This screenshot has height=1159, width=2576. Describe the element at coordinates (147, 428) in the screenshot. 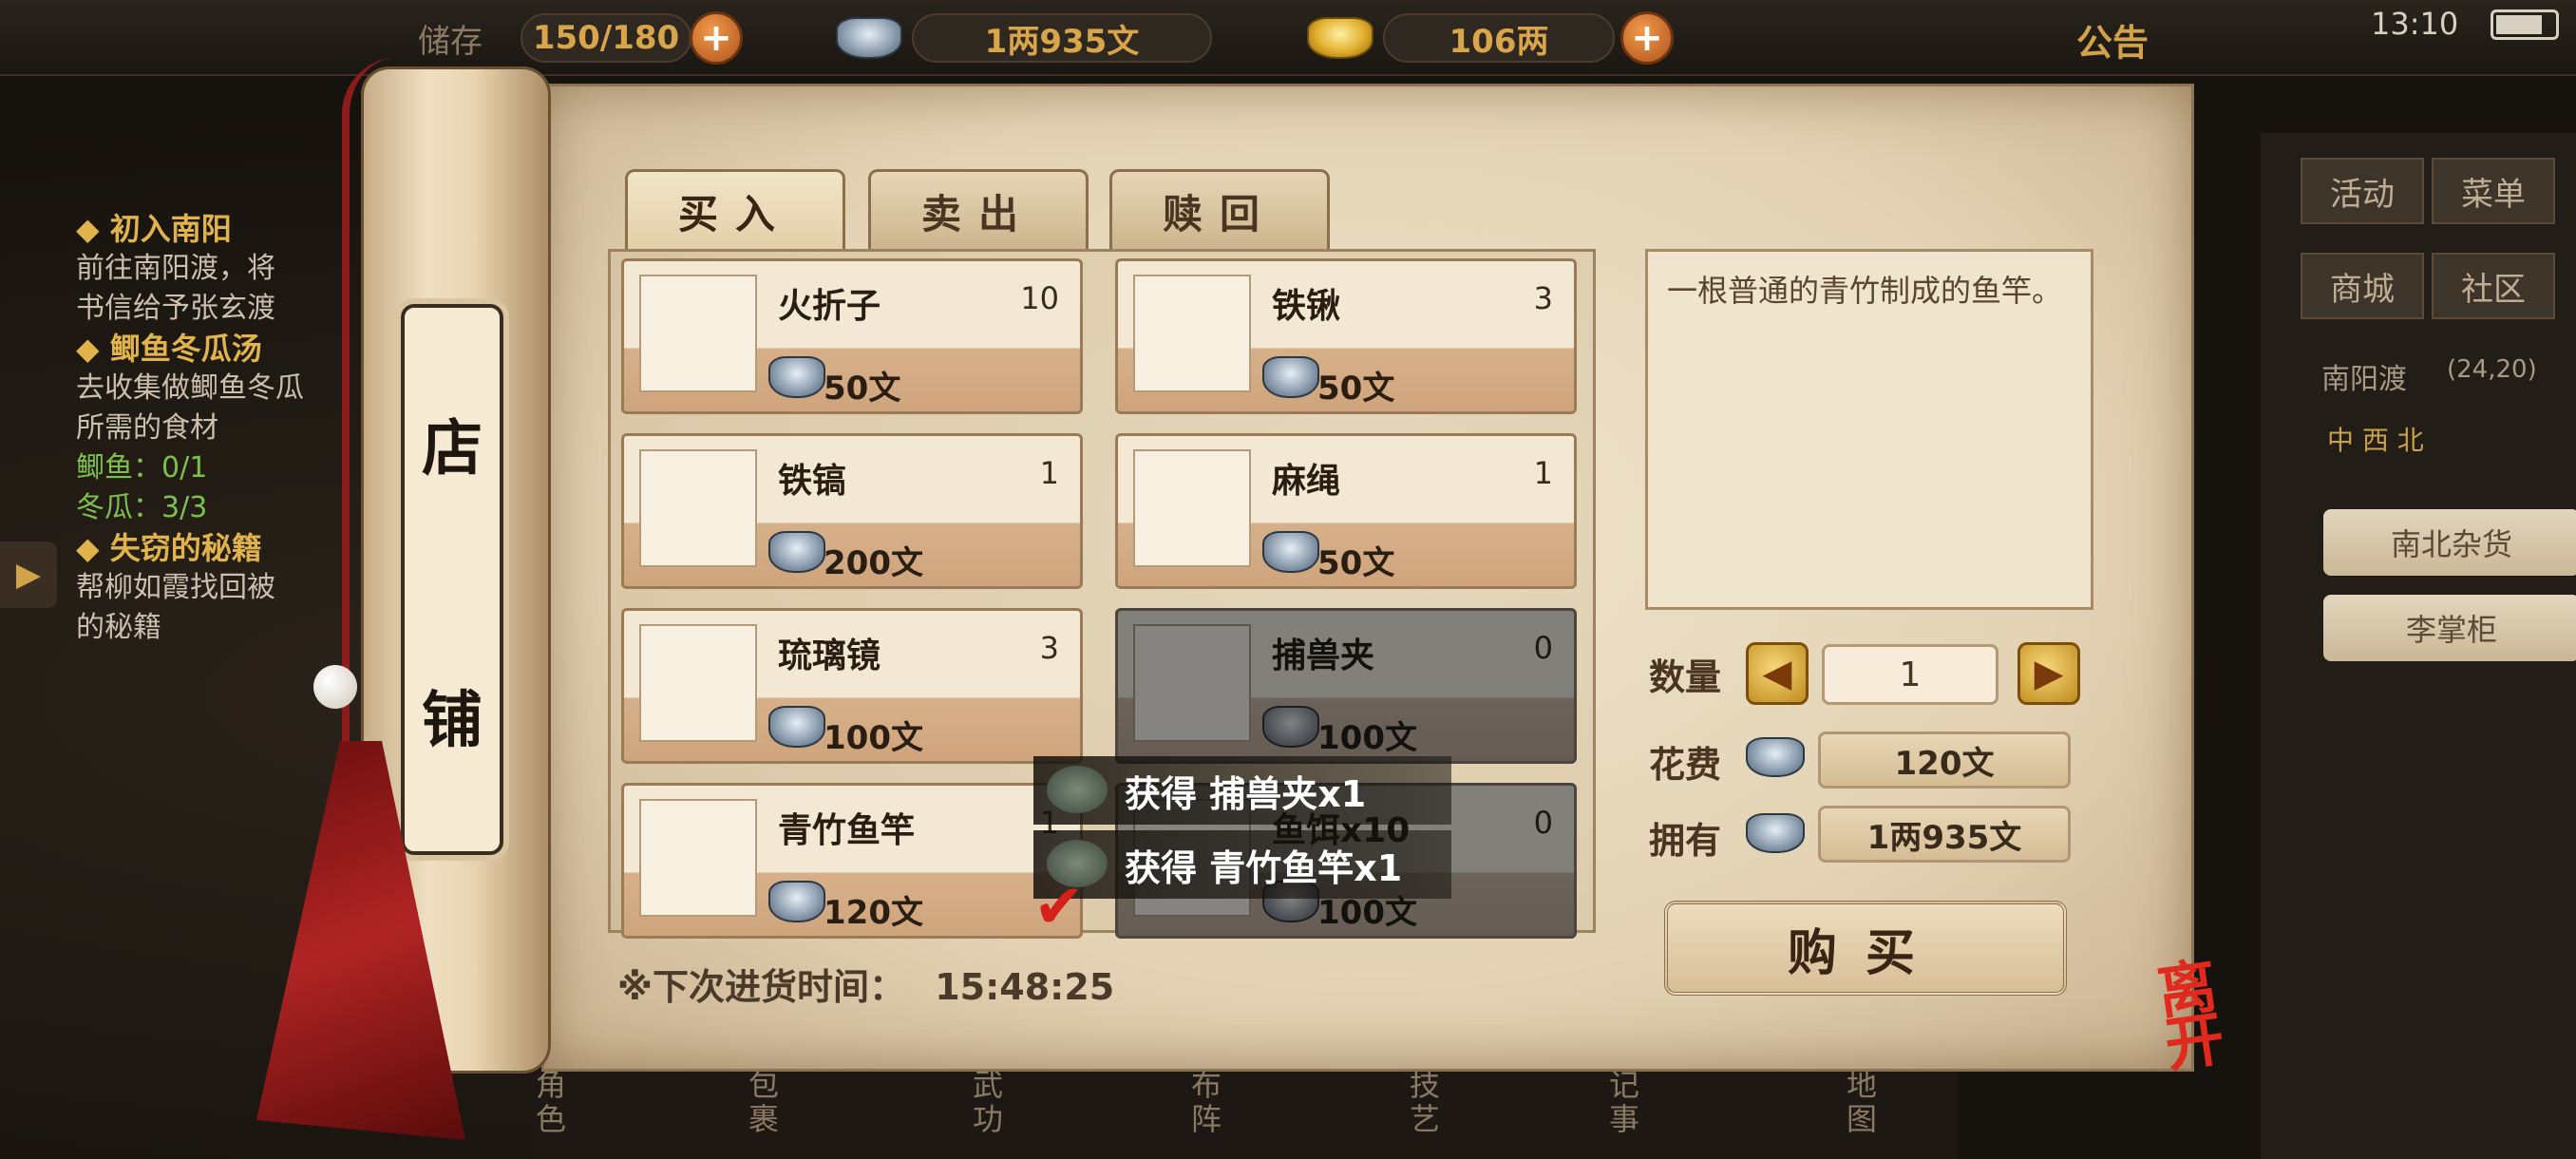

I see `quest-desc: 所需的食材` at that location.